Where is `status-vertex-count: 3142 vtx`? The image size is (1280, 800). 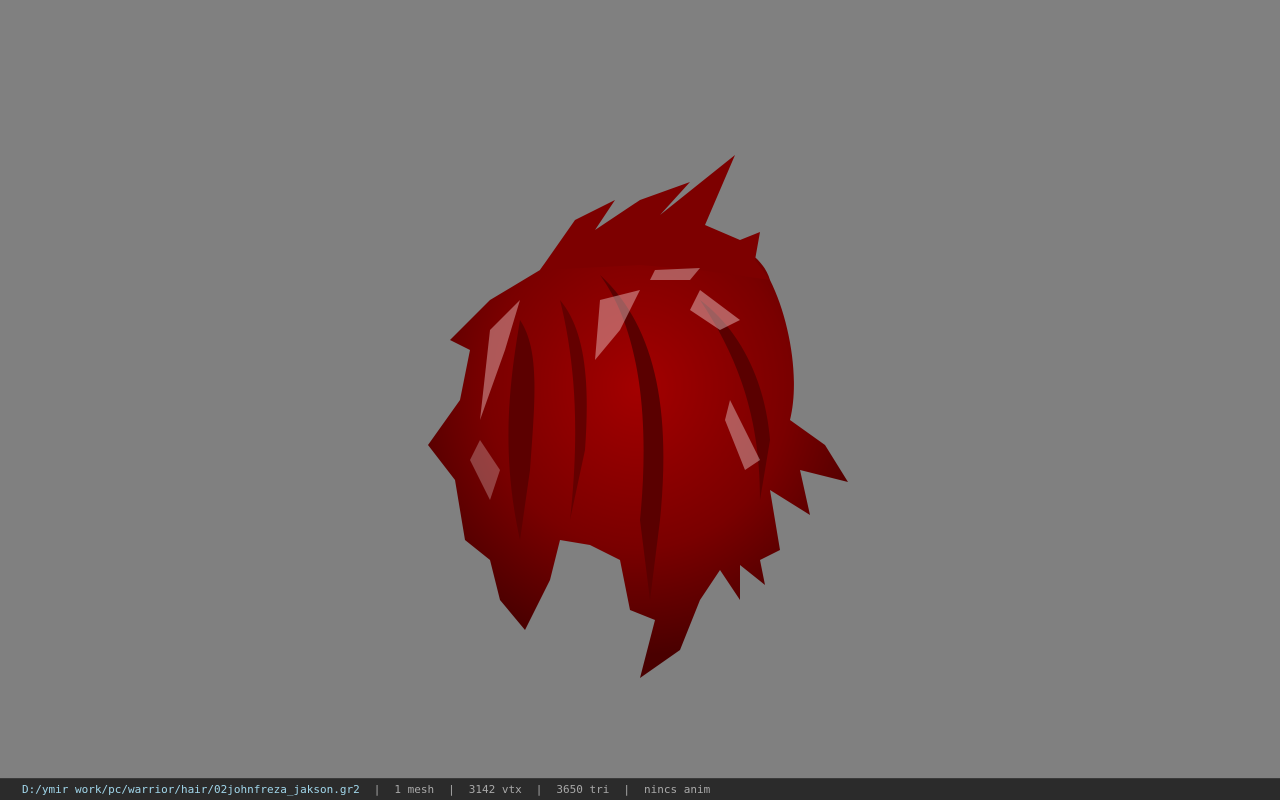 status-vertex-count: 3142 vtx is located at coordinates (495, 789).